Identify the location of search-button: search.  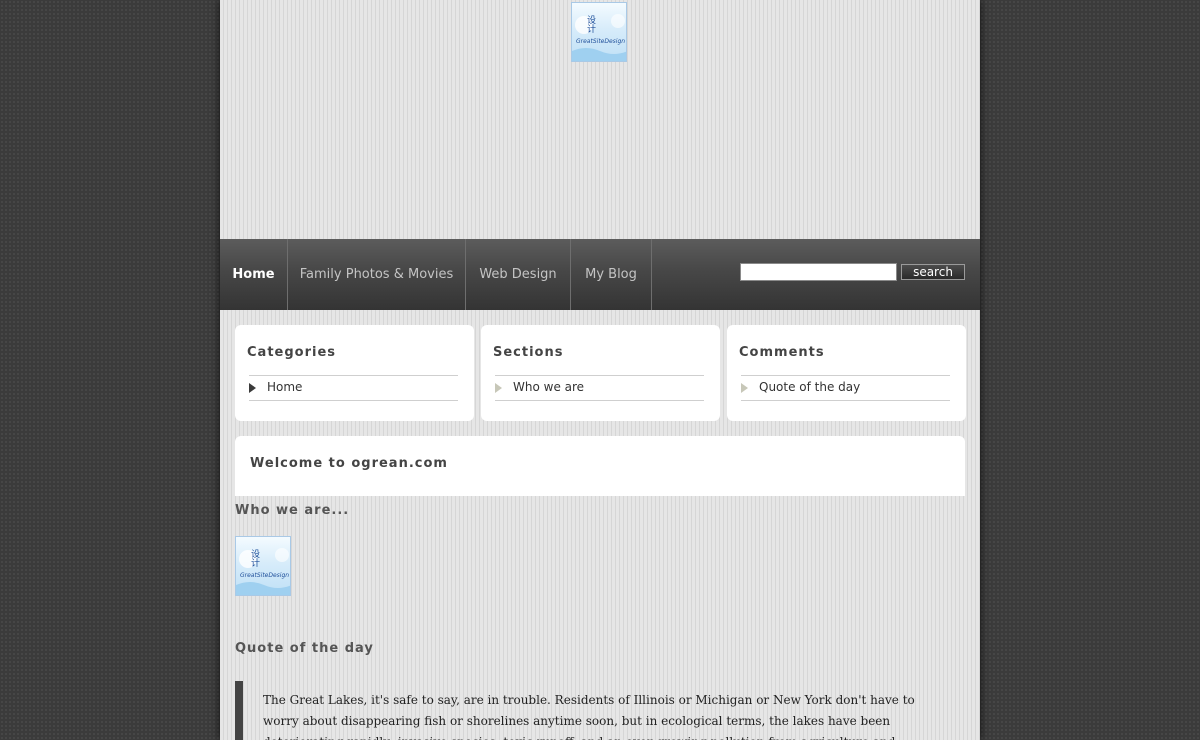
(933, 272).